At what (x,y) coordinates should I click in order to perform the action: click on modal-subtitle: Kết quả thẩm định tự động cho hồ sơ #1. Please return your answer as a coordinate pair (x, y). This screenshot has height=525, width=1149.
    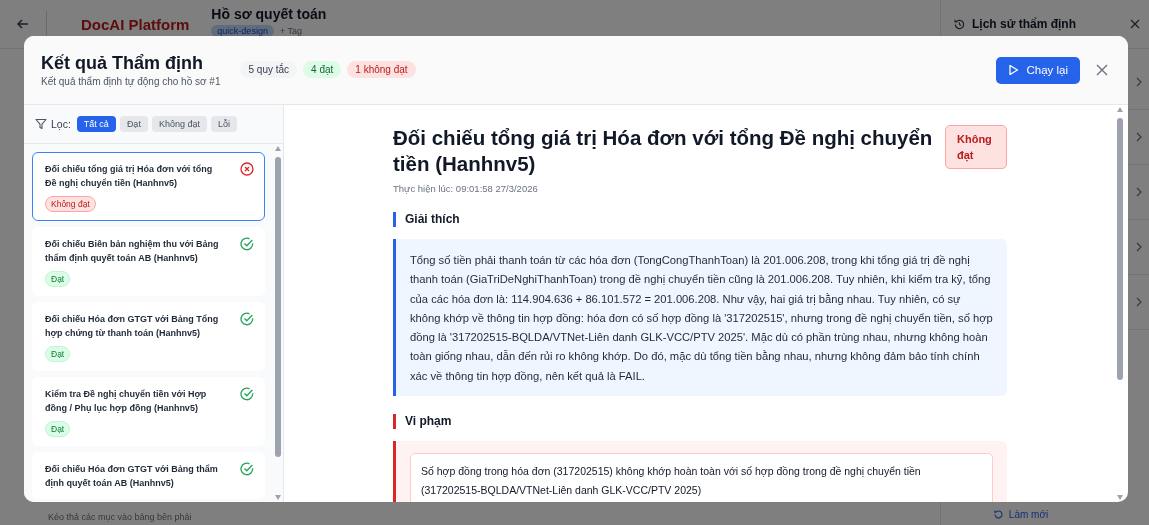
    Looking at the image, I should click on (131, 81).